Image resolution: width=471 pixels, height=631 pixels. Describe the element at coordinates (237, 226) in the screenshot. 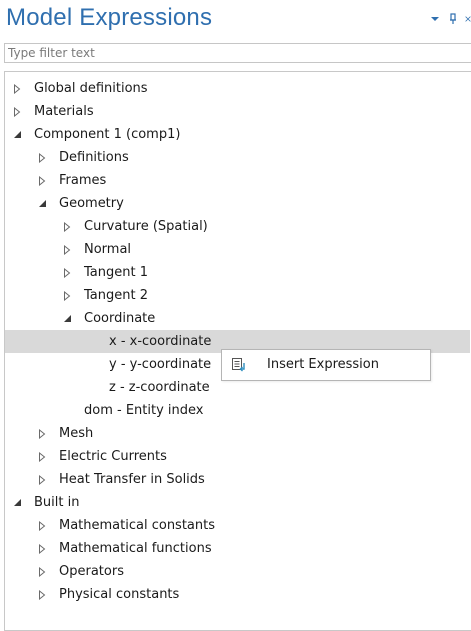

I see `tree-row: Curvature (Spatial)` at that location.